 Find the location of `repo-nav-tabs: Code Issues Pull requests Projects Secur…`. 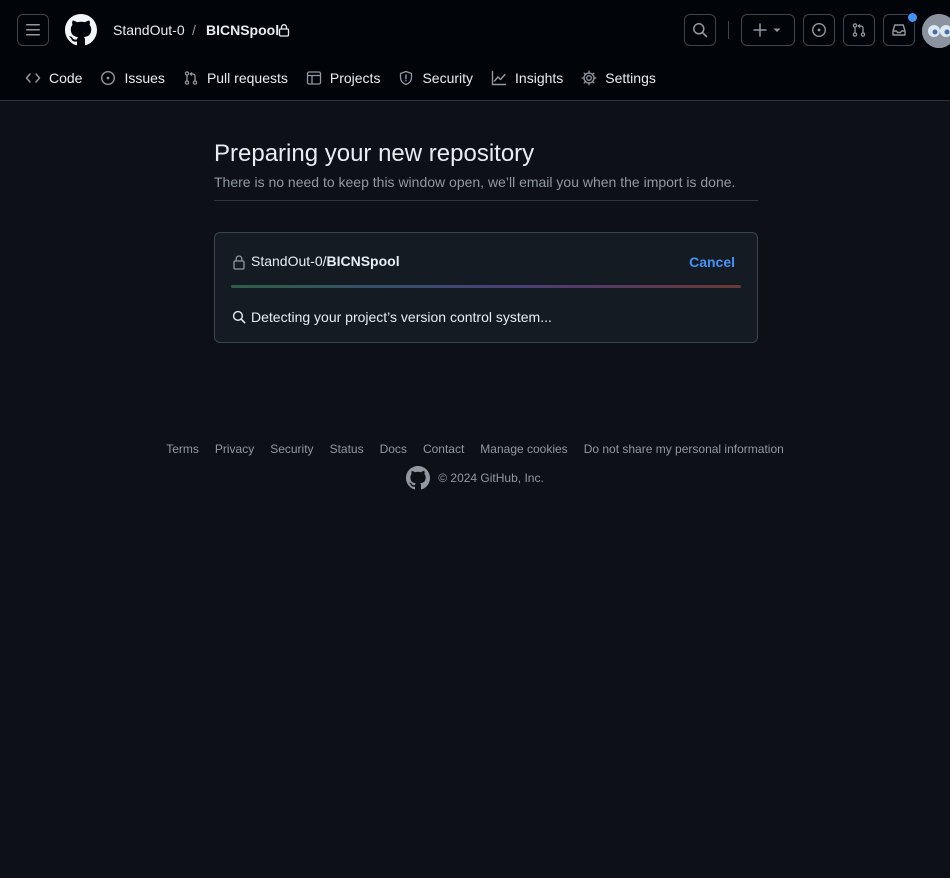

repo-nav-tabs: Code Issues Pull requests Projects Secur… is located at coordinates (340, 78).